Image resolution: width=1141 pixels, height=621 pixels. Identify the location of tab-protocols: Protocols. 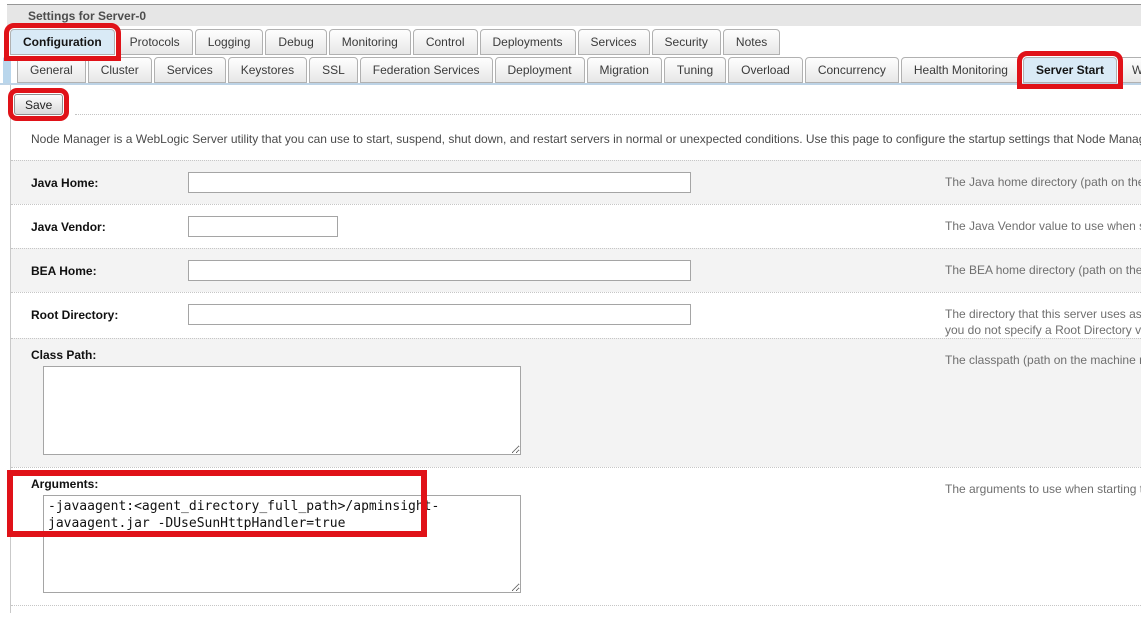
(154, 42).